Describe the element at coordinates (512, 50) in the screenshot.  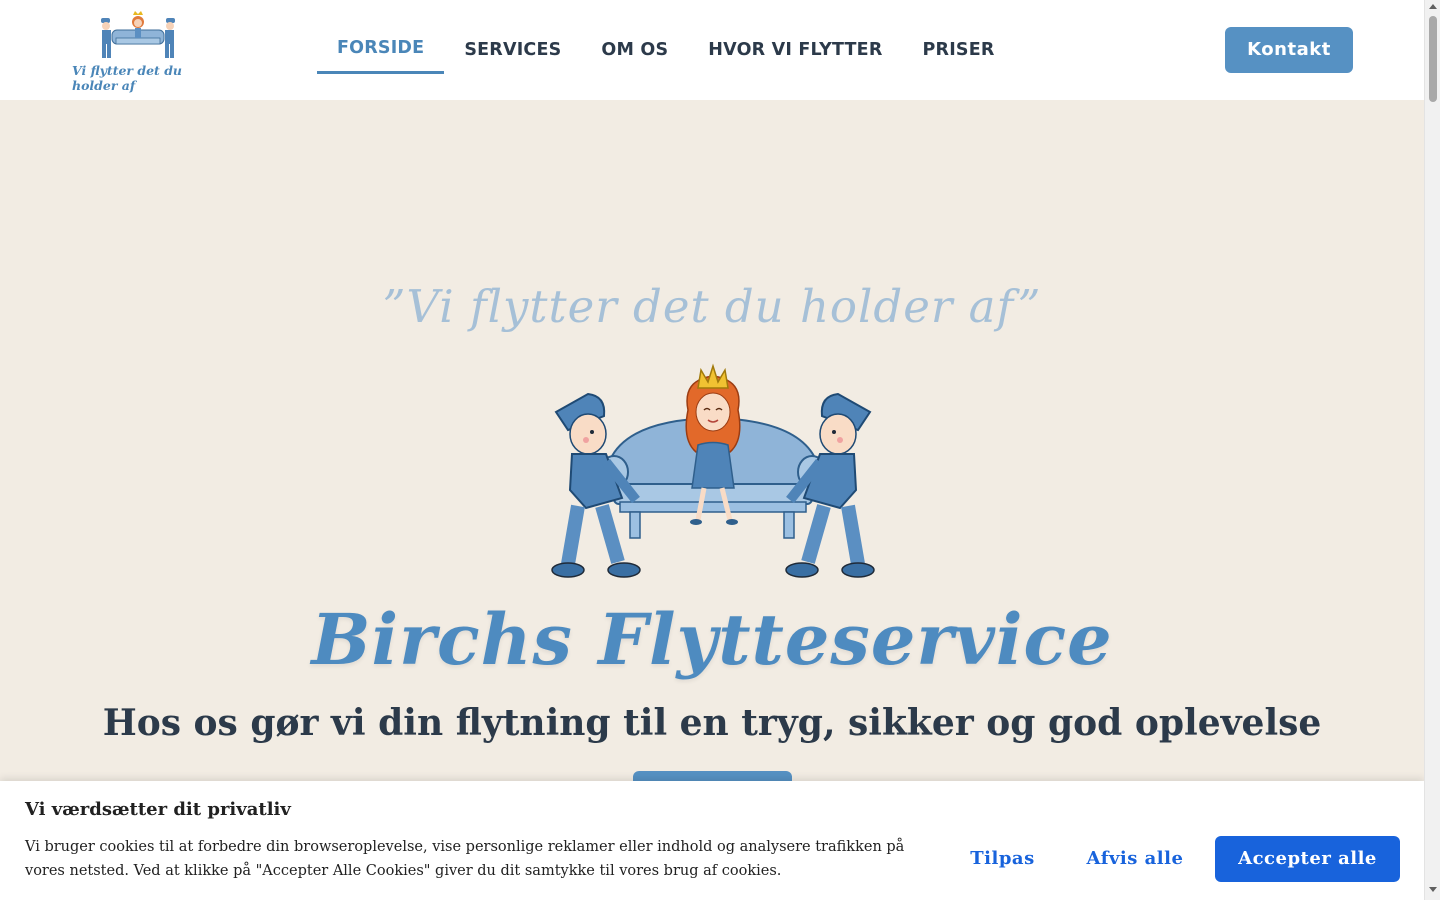
I see `nav-item-services: SERVICES` at that location.